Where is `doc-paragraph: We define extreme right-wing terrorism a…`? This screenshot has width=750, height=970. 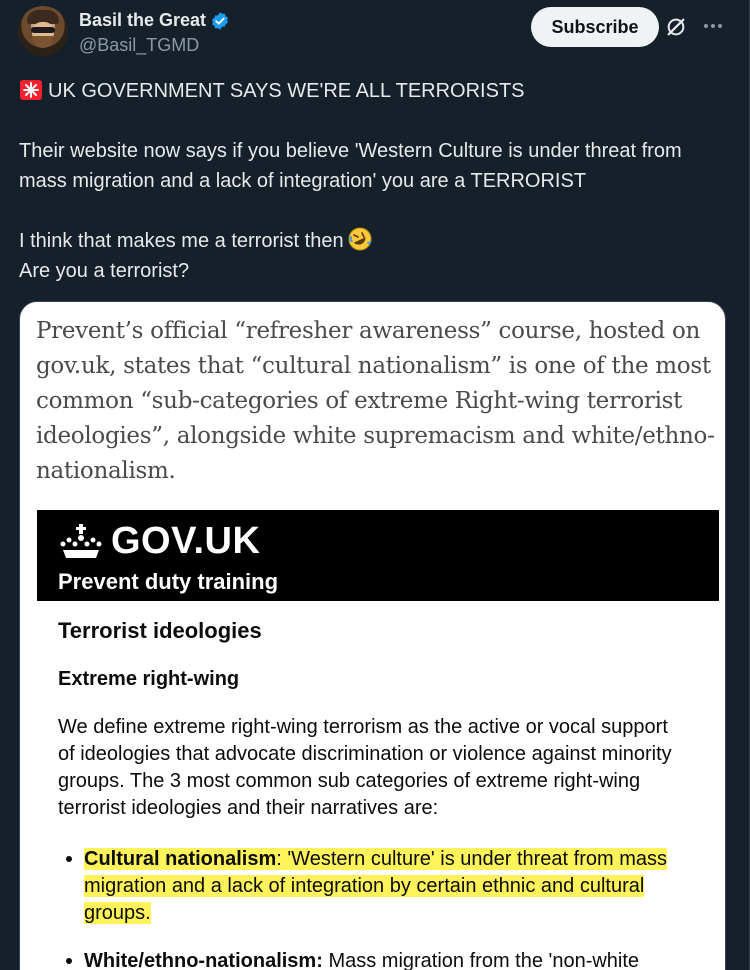 doc-paragraph: We define extreme right-wing terrorism a… is located at coordinates (365, 767).